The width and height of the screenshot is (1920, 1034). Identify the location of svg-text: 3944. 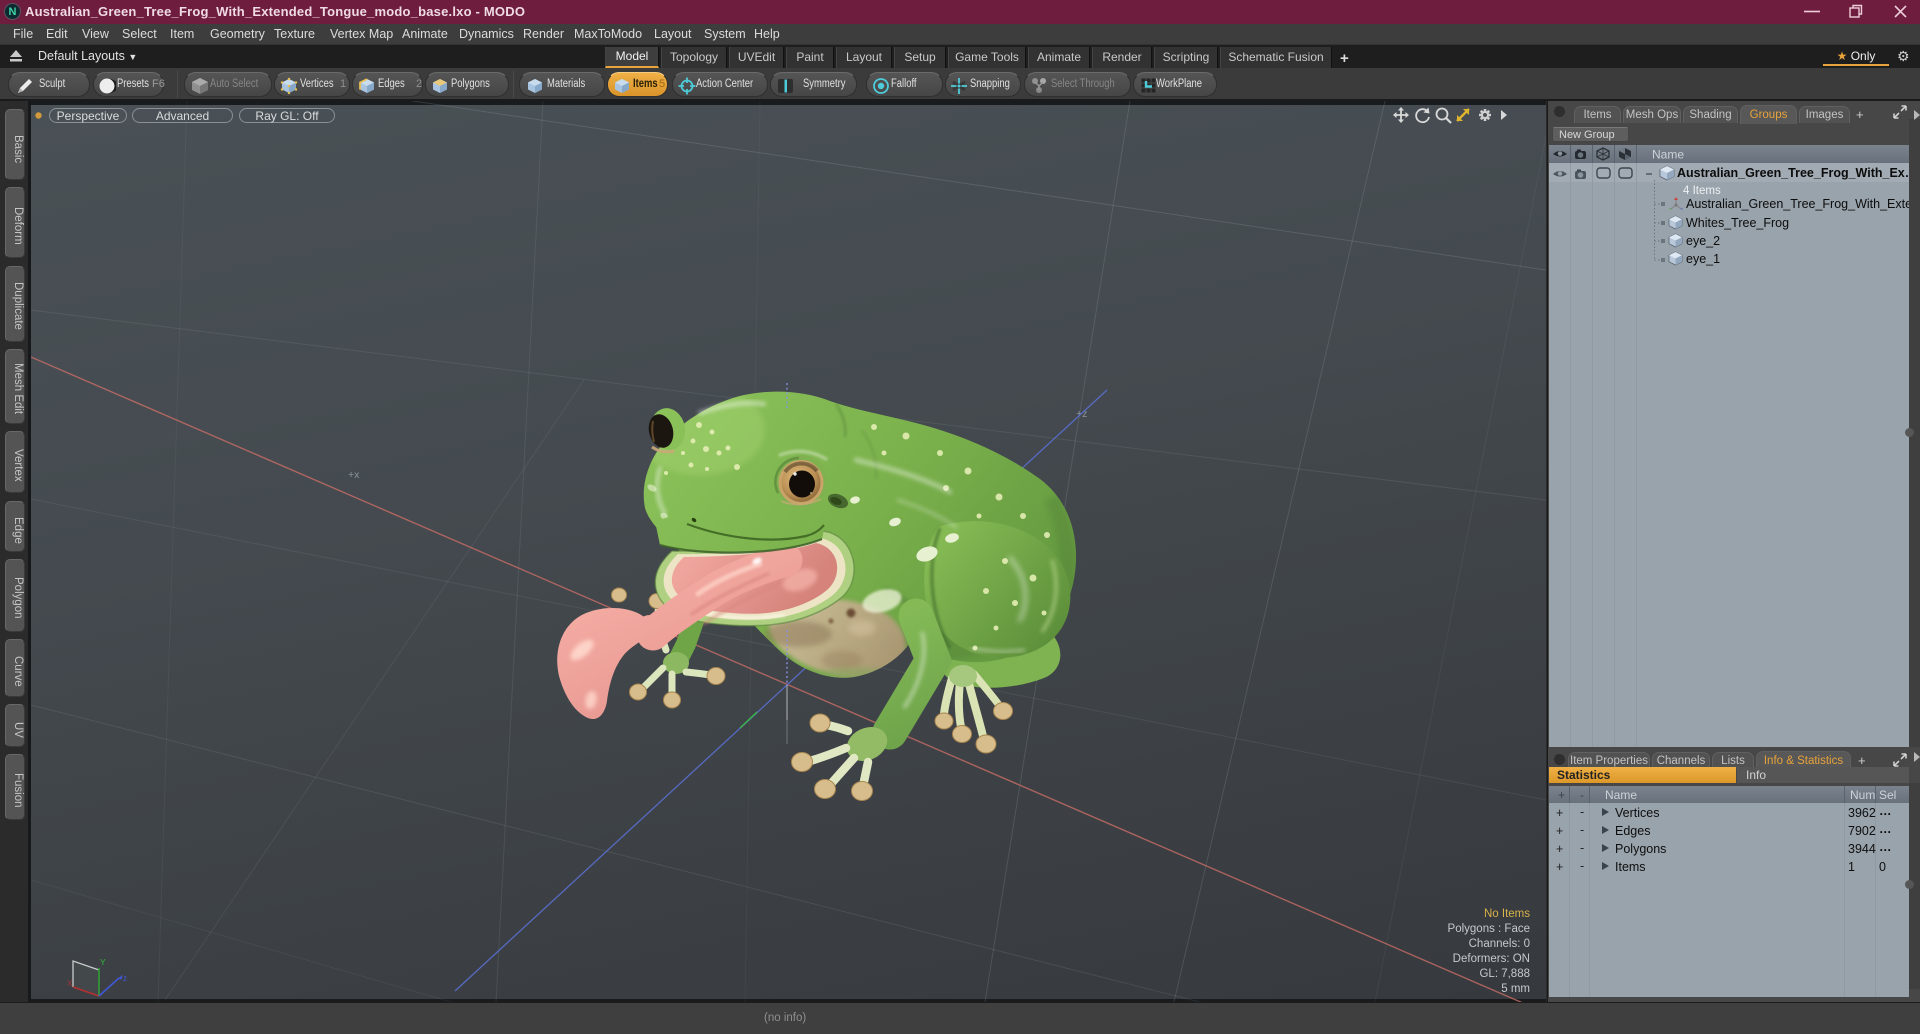
(1862, 849).